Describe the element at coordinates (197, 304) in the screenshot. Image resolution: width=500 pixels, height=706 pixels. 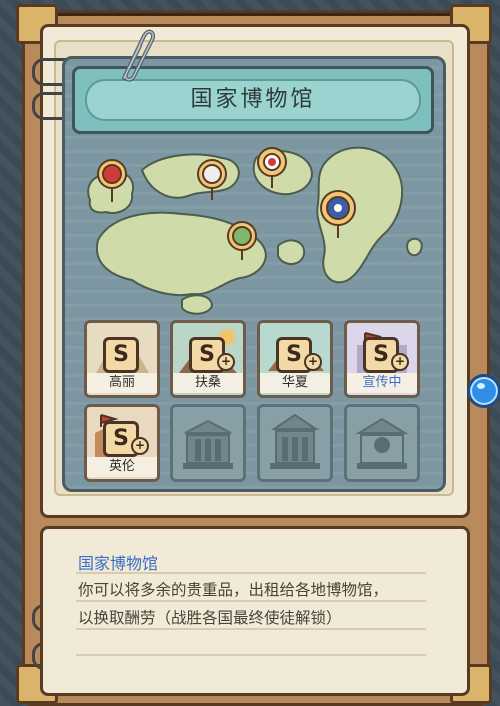
I see `island-small` at that location.